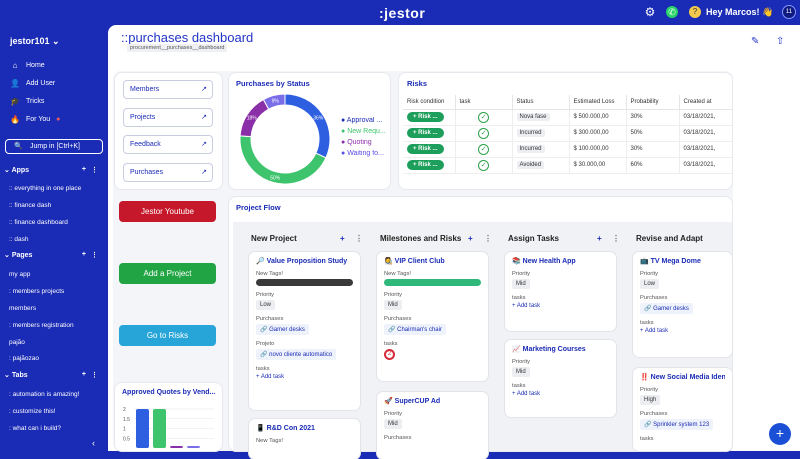 The height and width of the screenshot is (459, 800). Describe the element at coordinates (54, 170) in the screenshot. I see `apps-section: ⌄ Apps + ⋮` at that location.